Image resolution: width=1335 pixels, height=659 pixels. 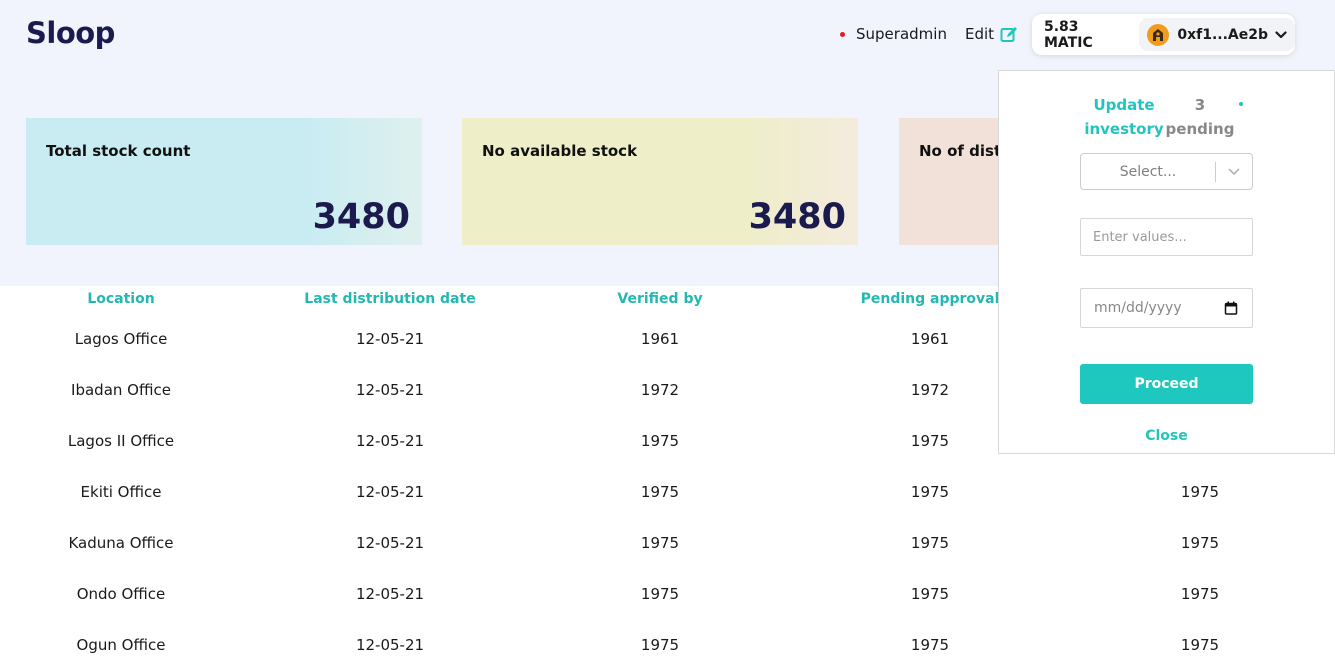 I want to click on edit-button: Edit, so click(x=991, y=34).